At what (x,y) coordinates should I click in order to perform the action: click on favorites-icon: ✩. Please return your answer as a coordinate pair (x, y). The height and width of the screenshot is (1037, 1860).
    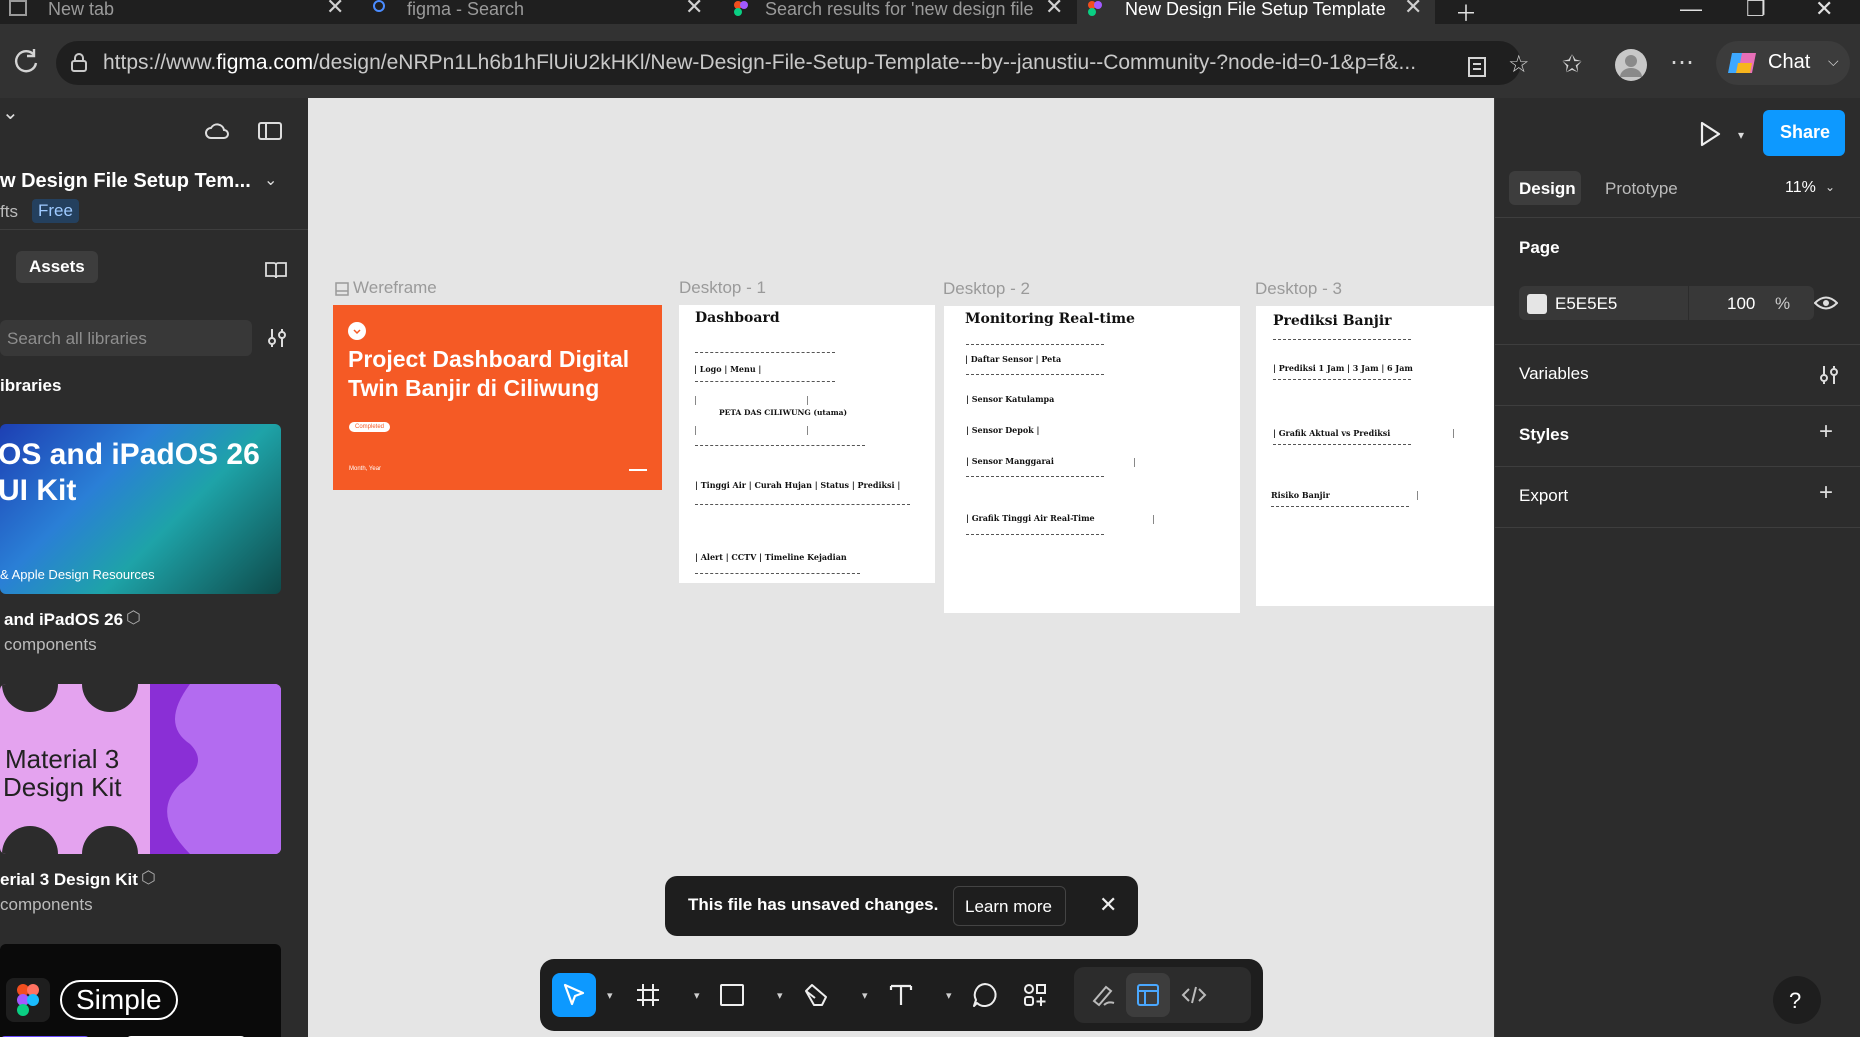
    Looking at the image, I should click on (1572, 64).